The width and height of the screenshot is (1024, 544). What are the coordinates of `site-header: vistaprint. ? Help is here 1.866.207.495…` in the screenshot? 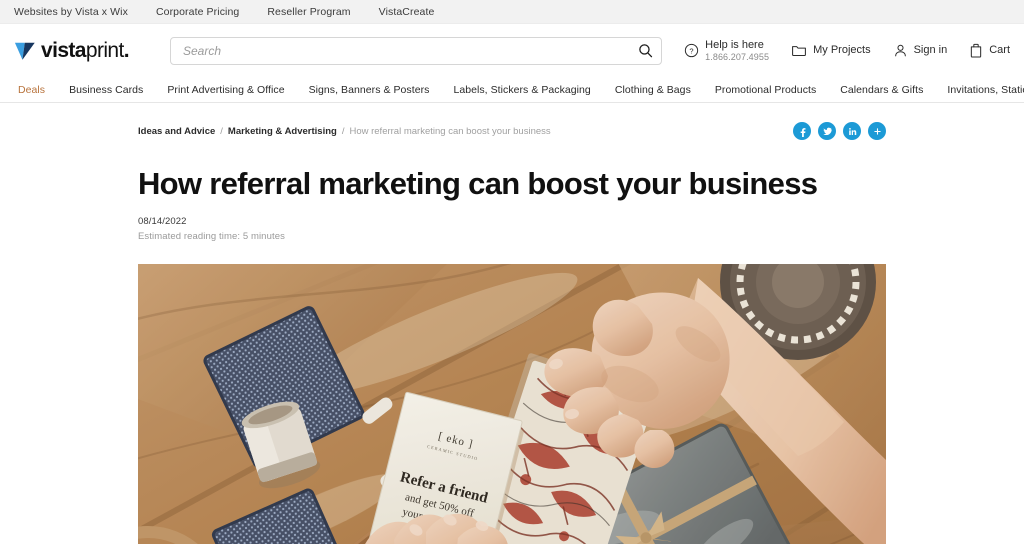 It's located at (512, 50).